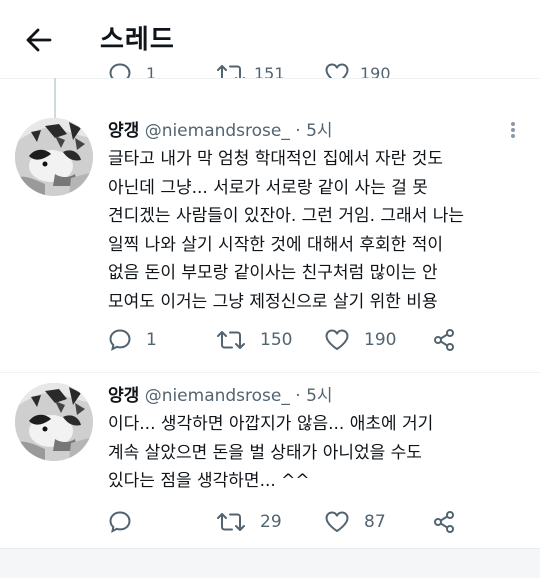  Describe the element at coordinates (55, 98) in the screenshot. I see `thread-connector-line` at that location.